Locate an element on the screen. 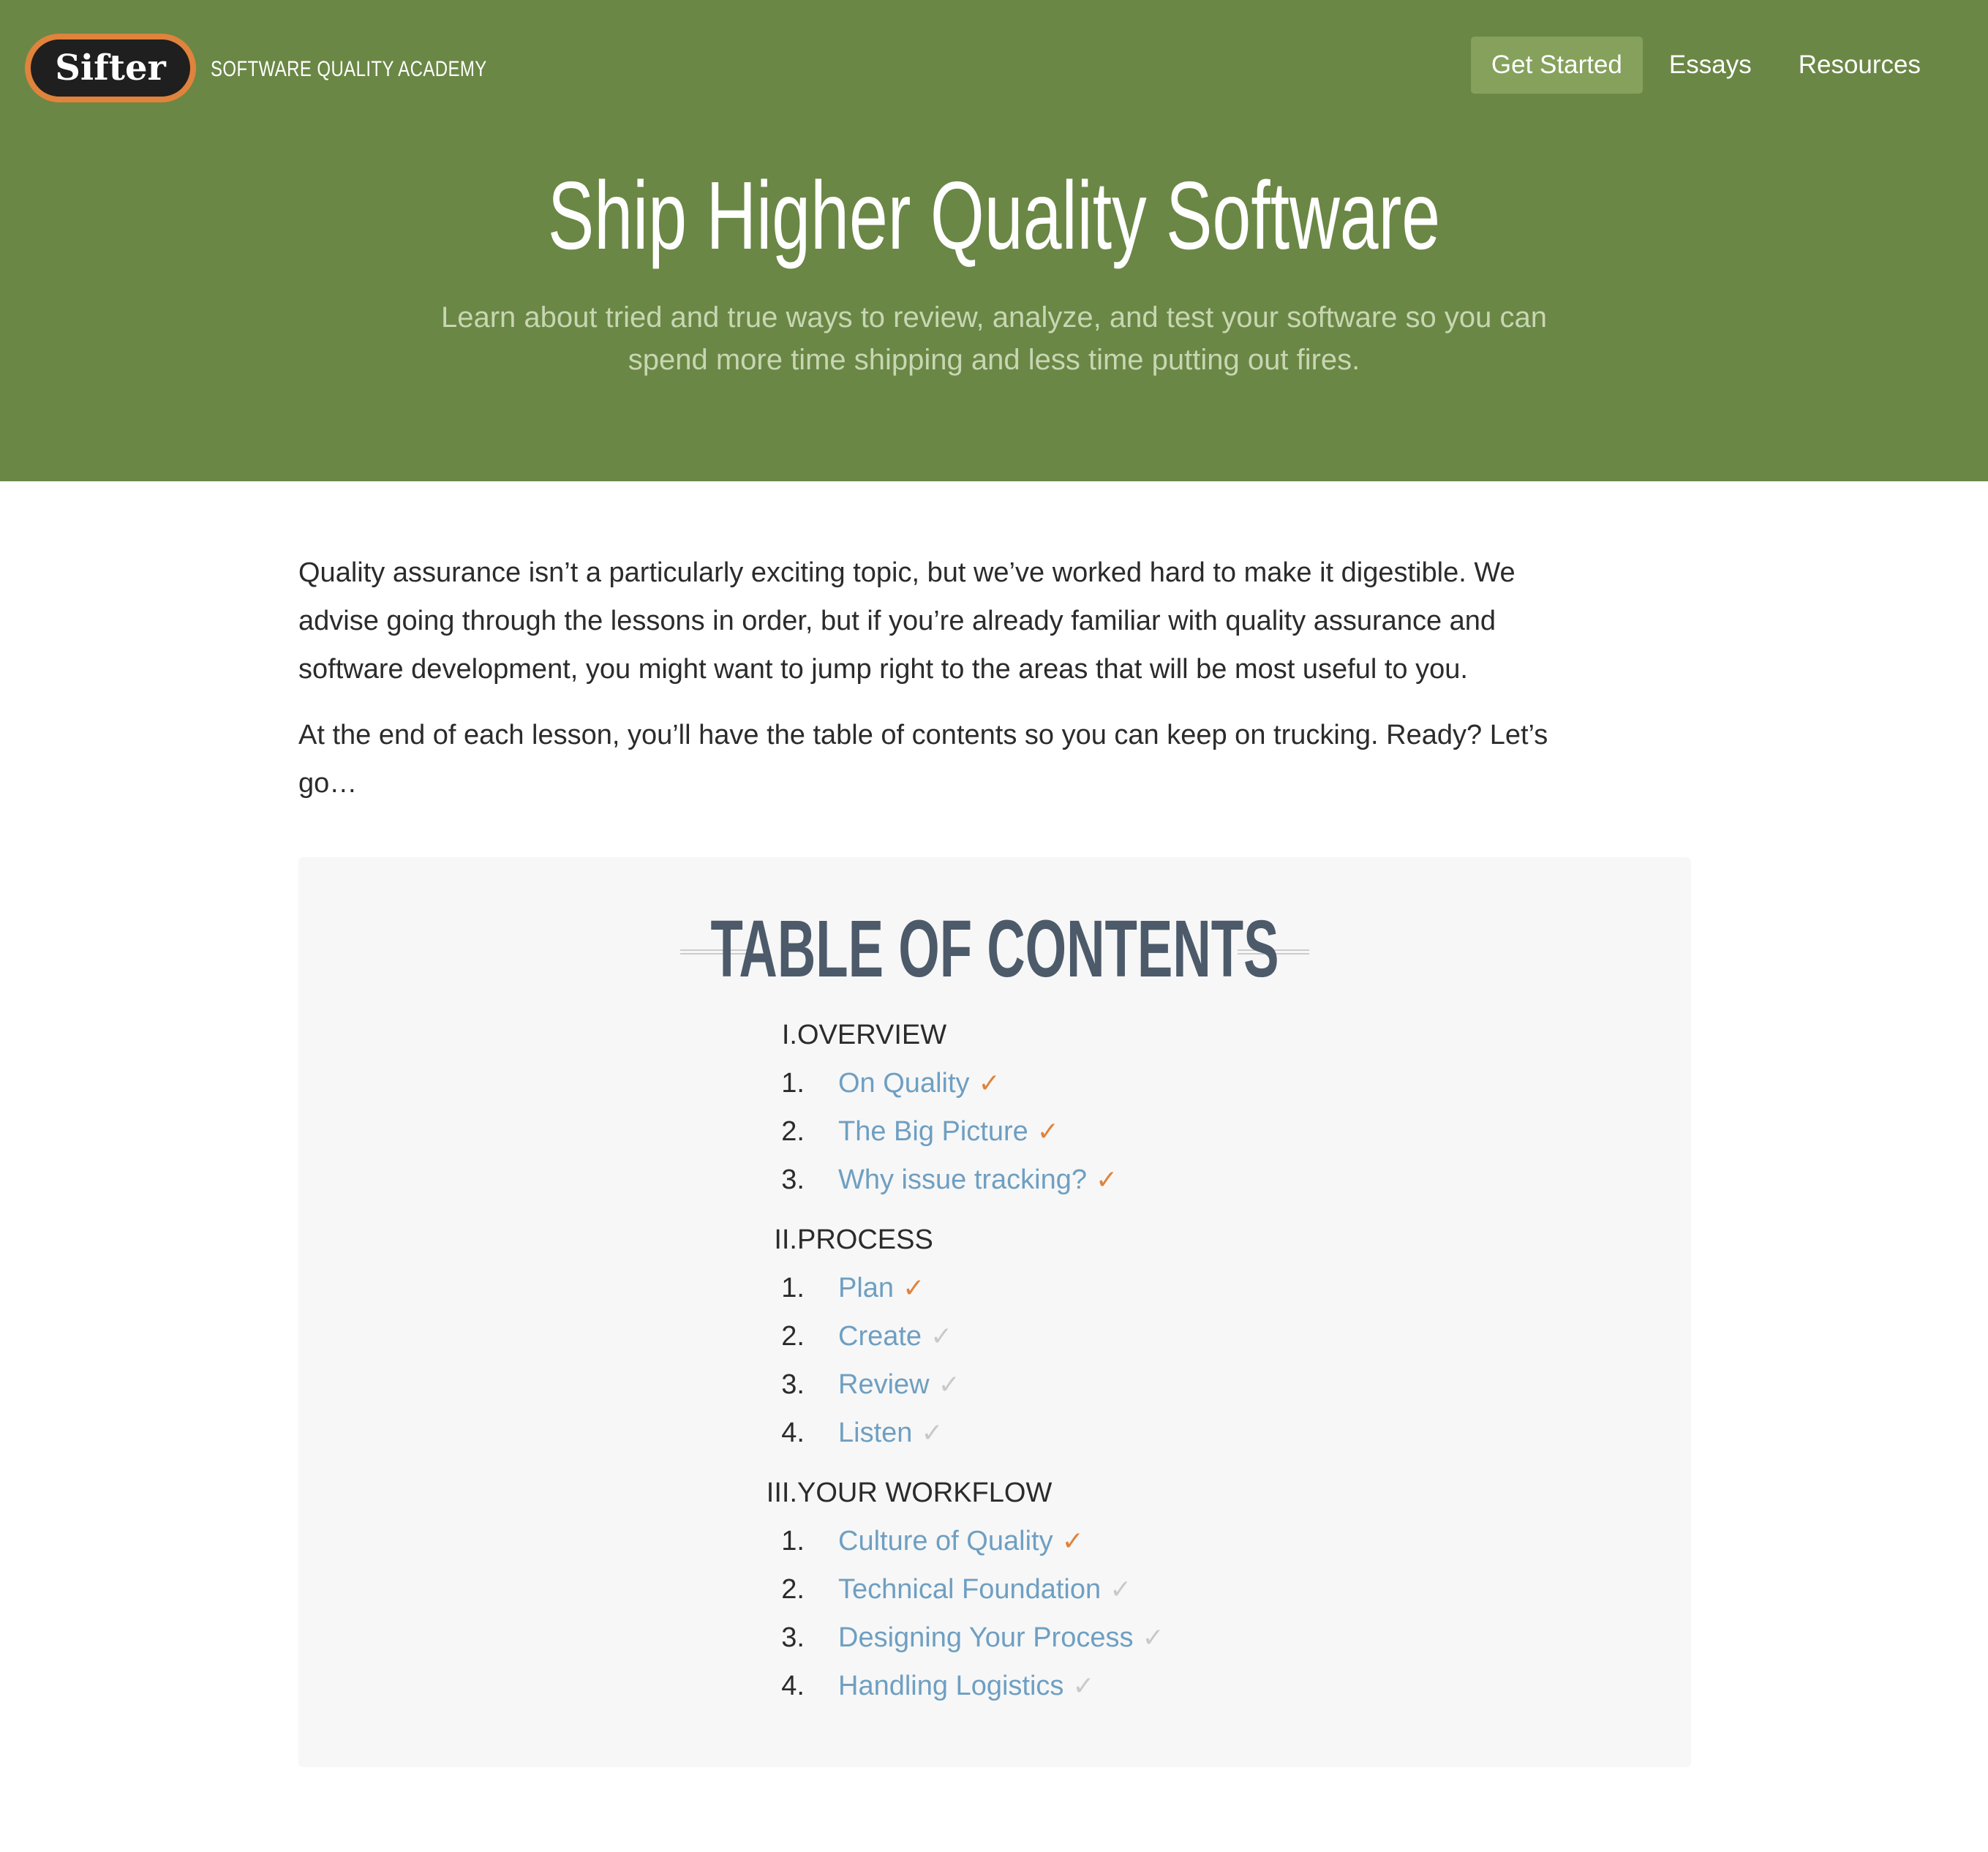 The width and height of the screenshot is (1988, 1852). sifter-logo: Sifter is located at coordinates (111, 68).